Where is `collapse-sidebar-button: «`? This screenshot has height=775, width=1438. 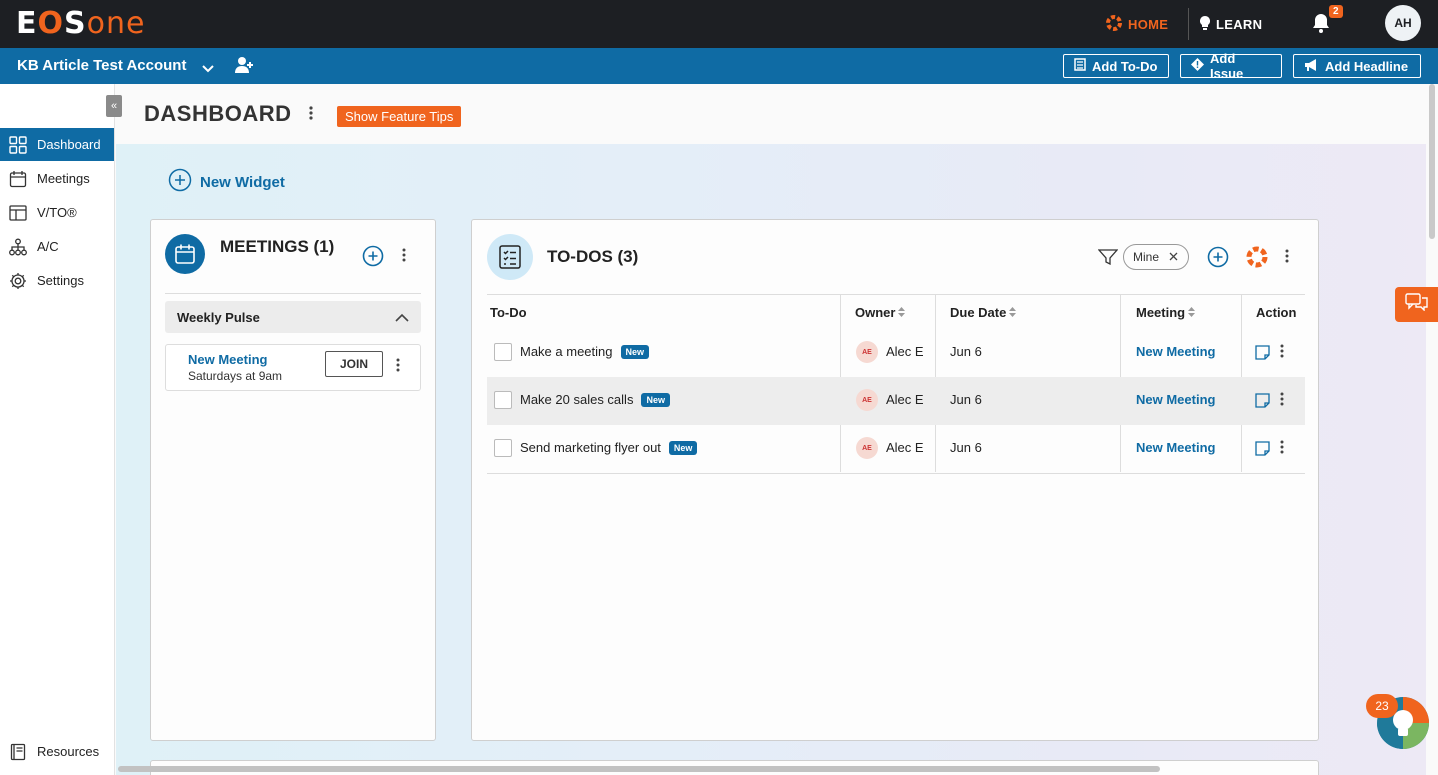 collapse-sidebar-button: « is located at coordinates (114, 106).